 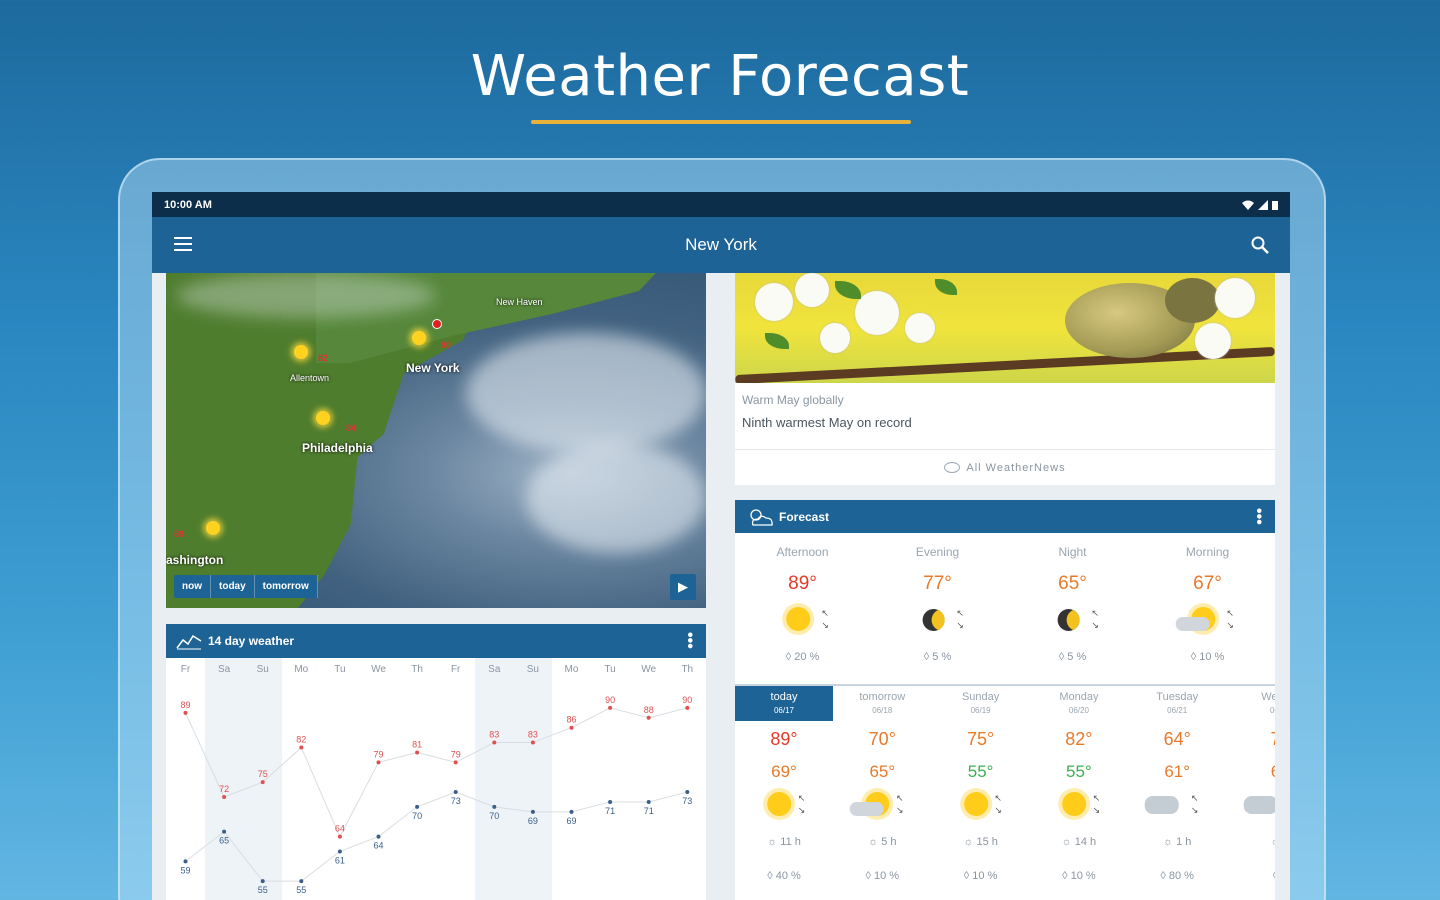 I want to click on precip-value: 20 %, so click(x=807, y=657).